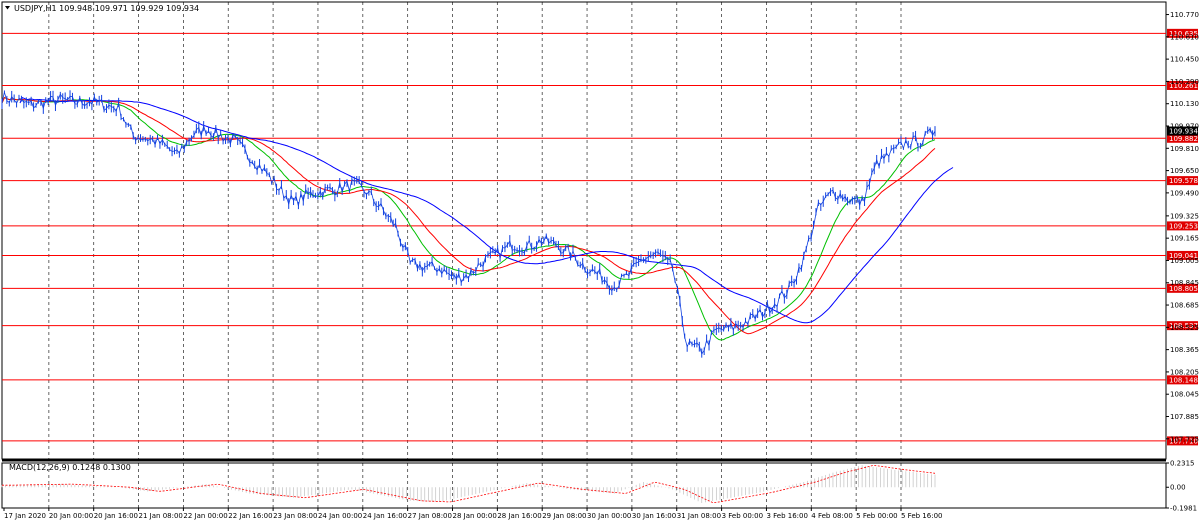  What do you see at coordinates (71, 516) in the screenshot?
I see `x-tick-label: 20 Jan 00:00` at bounding box center [71, 516].